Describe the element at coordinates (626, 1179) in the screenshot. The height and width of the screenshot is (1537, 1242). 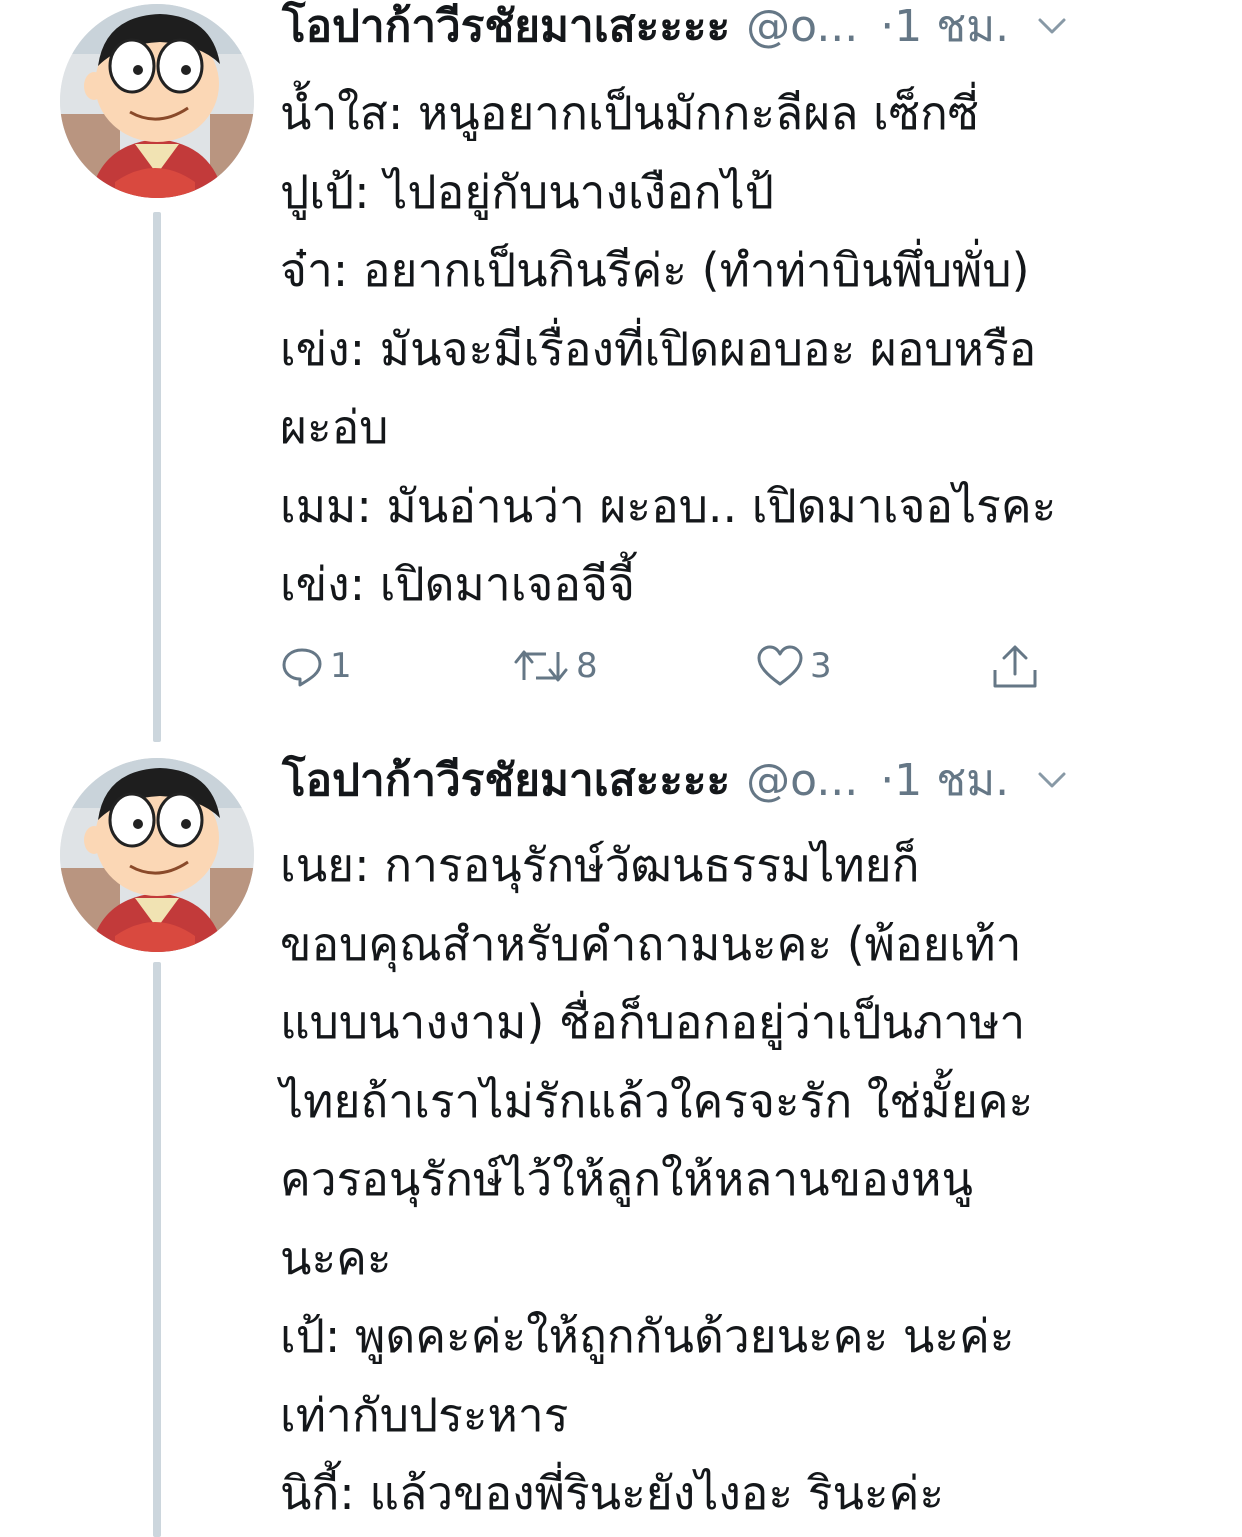
I see `tweet-line: ควรอนุรักษ์ไว้ให้ลูกให้หลานของหนู` at that location.